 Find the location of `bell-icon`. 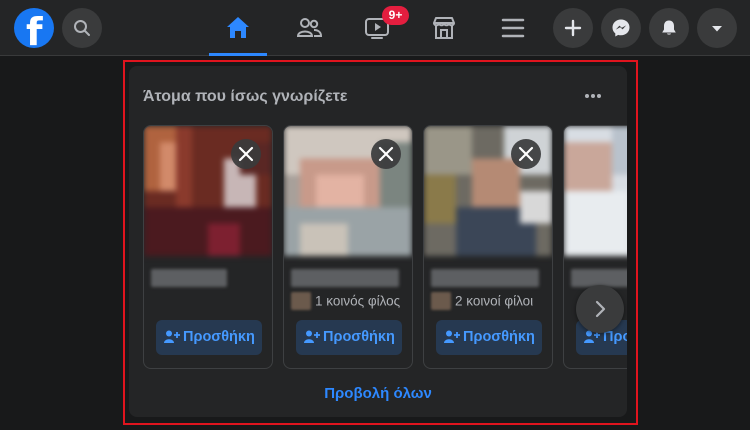

bell-icon is located at coordinates (669, 27).